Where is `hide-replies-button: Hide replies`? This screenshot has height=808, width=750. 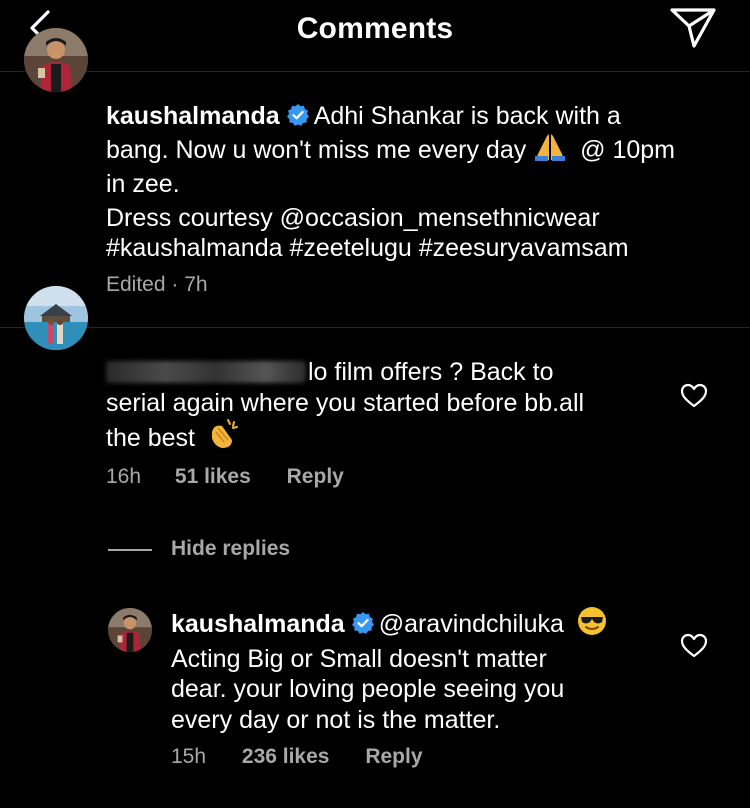
hide-replies-button: Hide replies is located at coordinates (230, 549).